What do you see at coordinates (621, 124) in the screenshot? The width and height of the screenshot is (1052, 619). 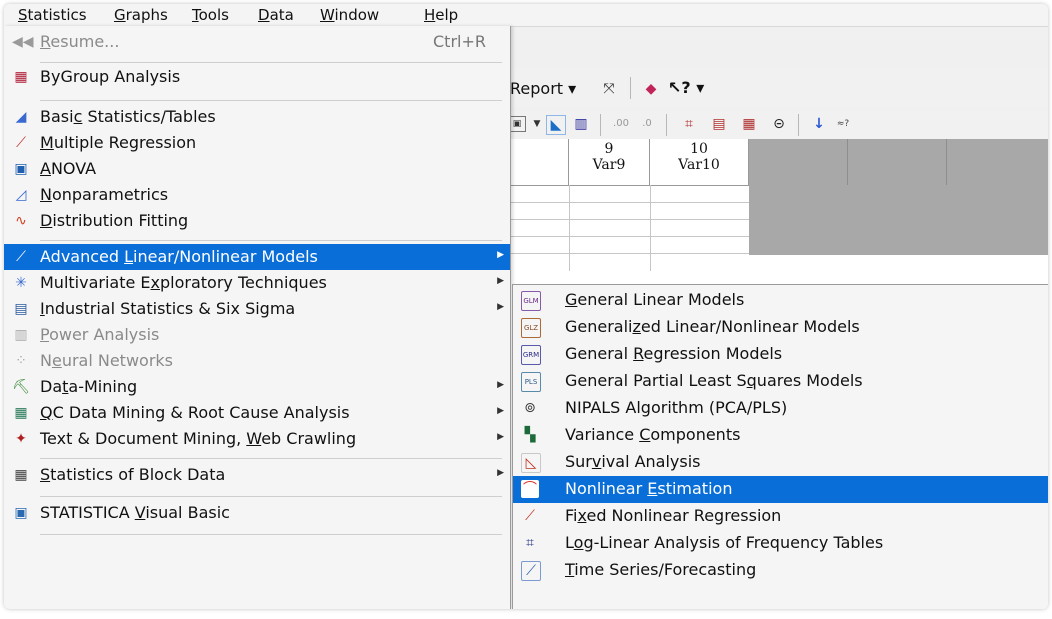 I see `increase-decimals-icon: .00` at bounding box center [621, 124].